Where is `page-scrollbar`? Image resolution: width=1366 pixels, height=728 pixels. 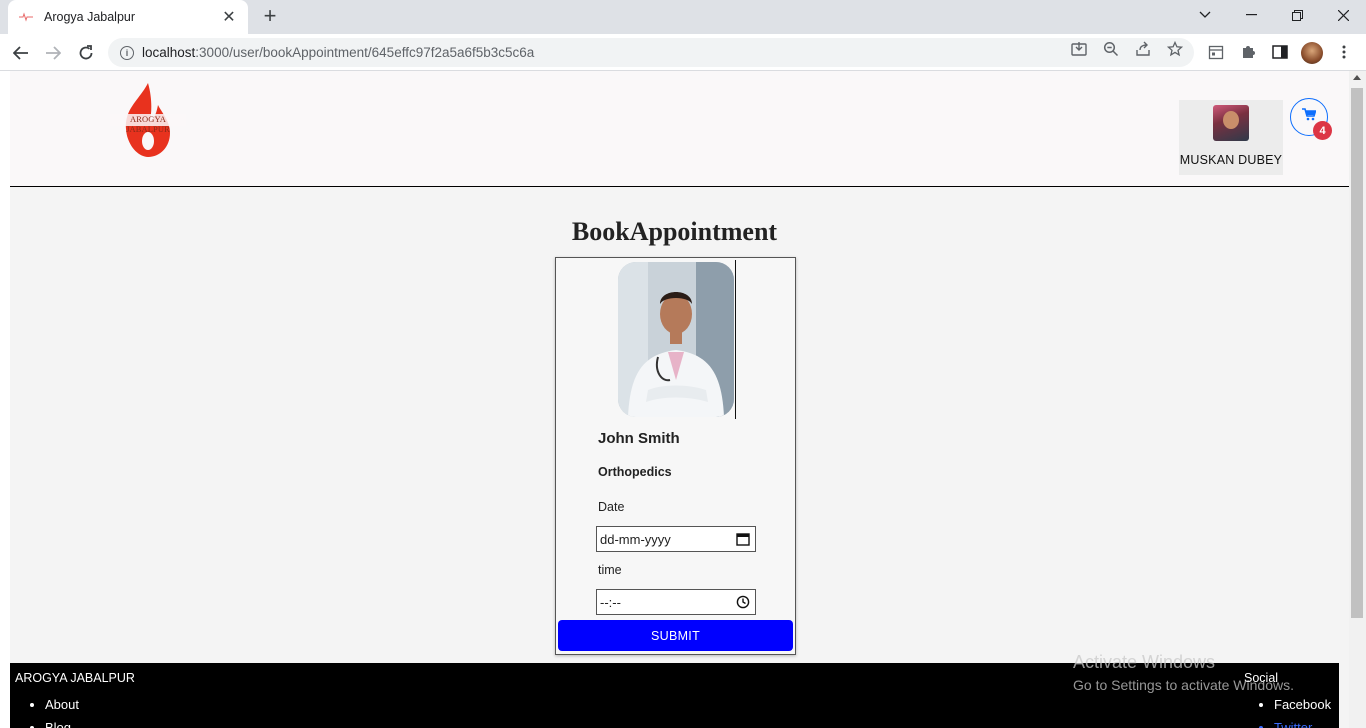 page-scrollbar is located at coordinates (1357, 399).